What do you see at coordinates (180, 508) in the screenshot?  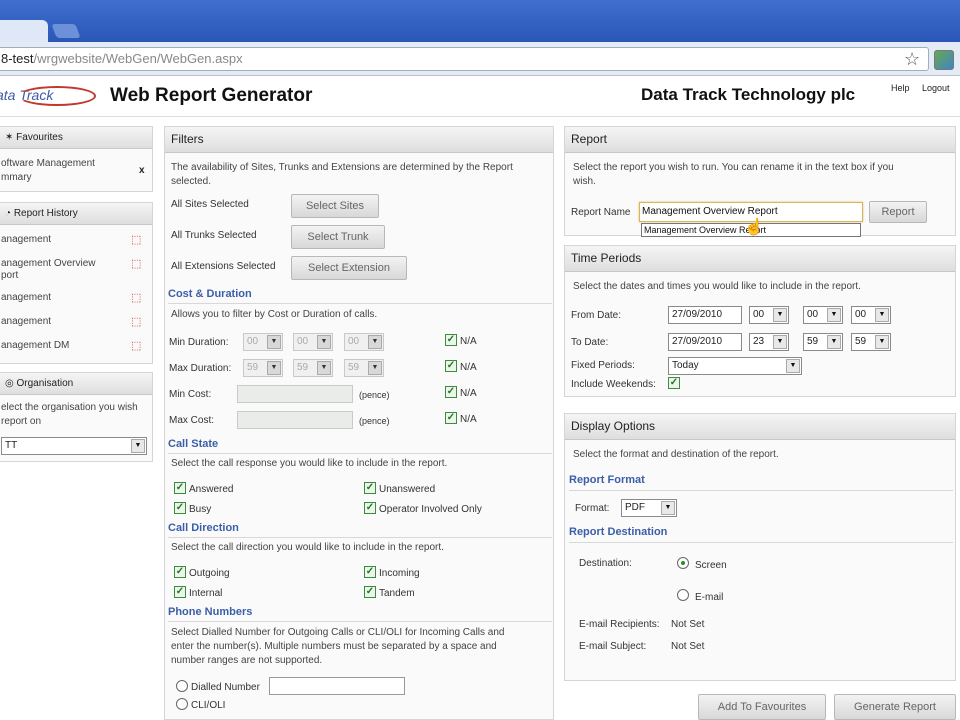 I see `busy-checkbox: ✓` at bounding box center [180, 508].